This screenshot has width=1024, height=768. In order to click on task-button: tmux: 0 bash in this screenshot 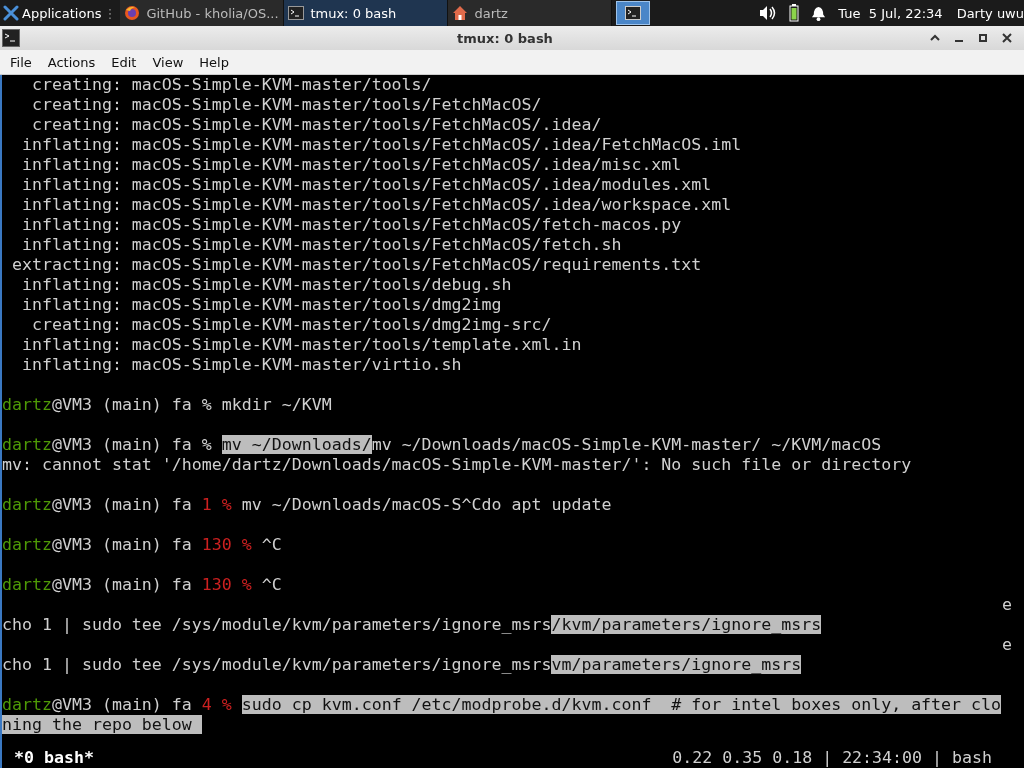, I will do `click(366, 13)`.